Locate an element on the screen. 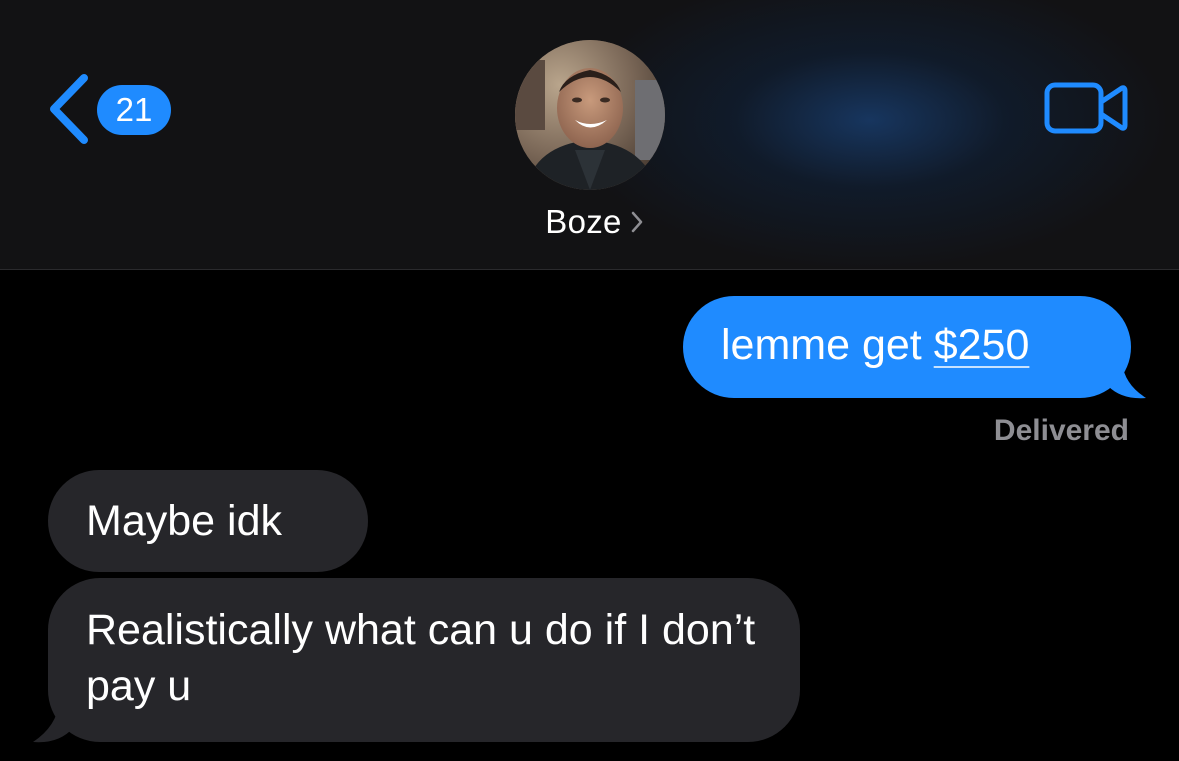 The width and height of the screenshot is (1179, 761). outgoing-bubble-tail is located at coordinates (1127, 380).